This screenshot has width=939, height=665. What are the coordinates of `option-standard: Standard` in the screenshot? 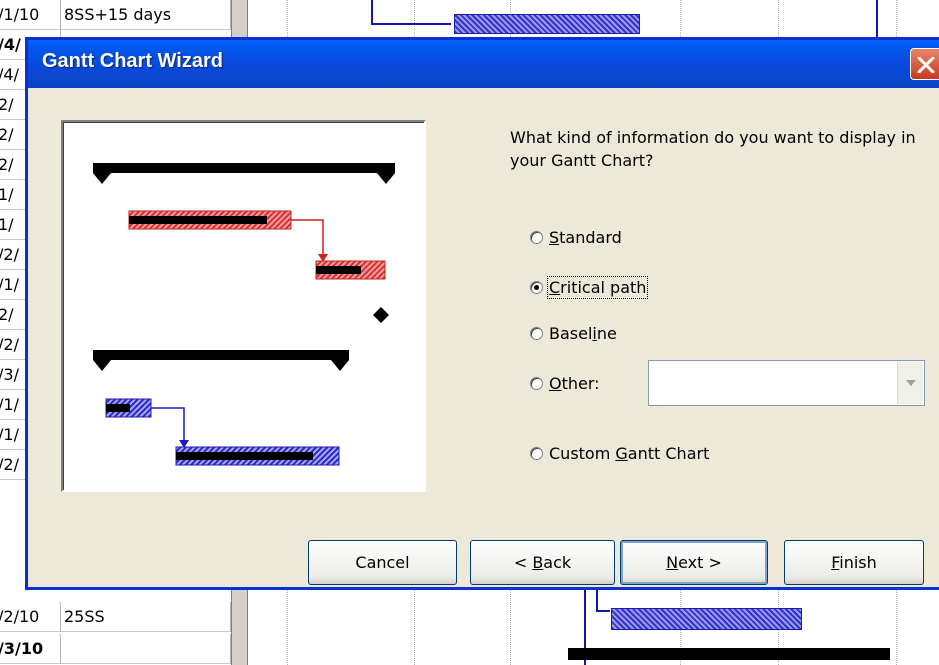 It's located at (576, 237).